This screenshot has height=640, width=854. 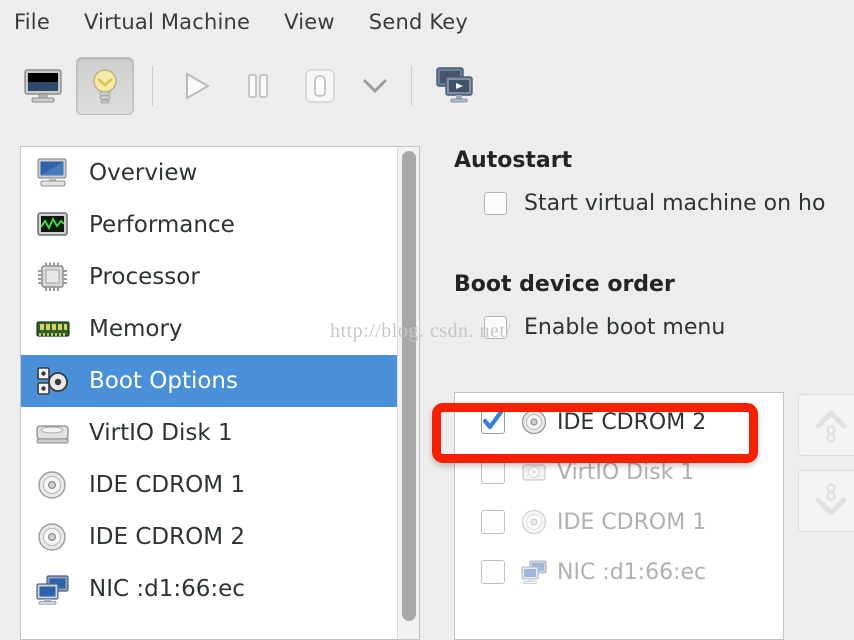 I want to click on hw-item-label: VirtIO Disk 1, so click(x=161, y=433).